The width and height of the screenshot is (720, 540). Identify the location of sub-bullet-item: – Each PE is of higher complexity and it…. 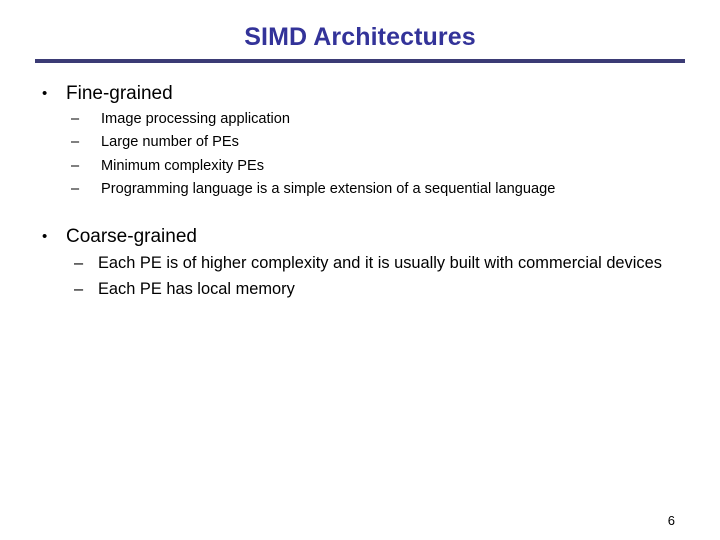
(355, 263).